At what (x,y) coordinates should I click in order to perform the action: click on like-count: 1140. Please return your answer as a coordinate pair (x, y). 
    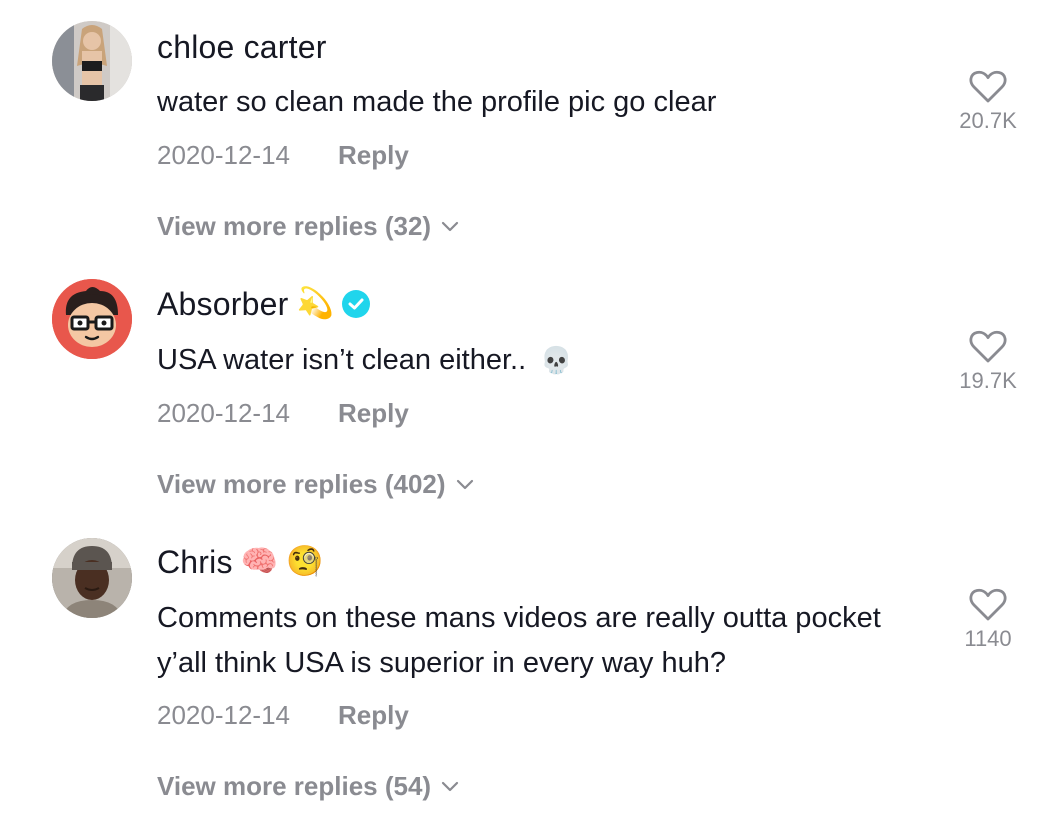
    Looking at the image, I should click on (988, 638).